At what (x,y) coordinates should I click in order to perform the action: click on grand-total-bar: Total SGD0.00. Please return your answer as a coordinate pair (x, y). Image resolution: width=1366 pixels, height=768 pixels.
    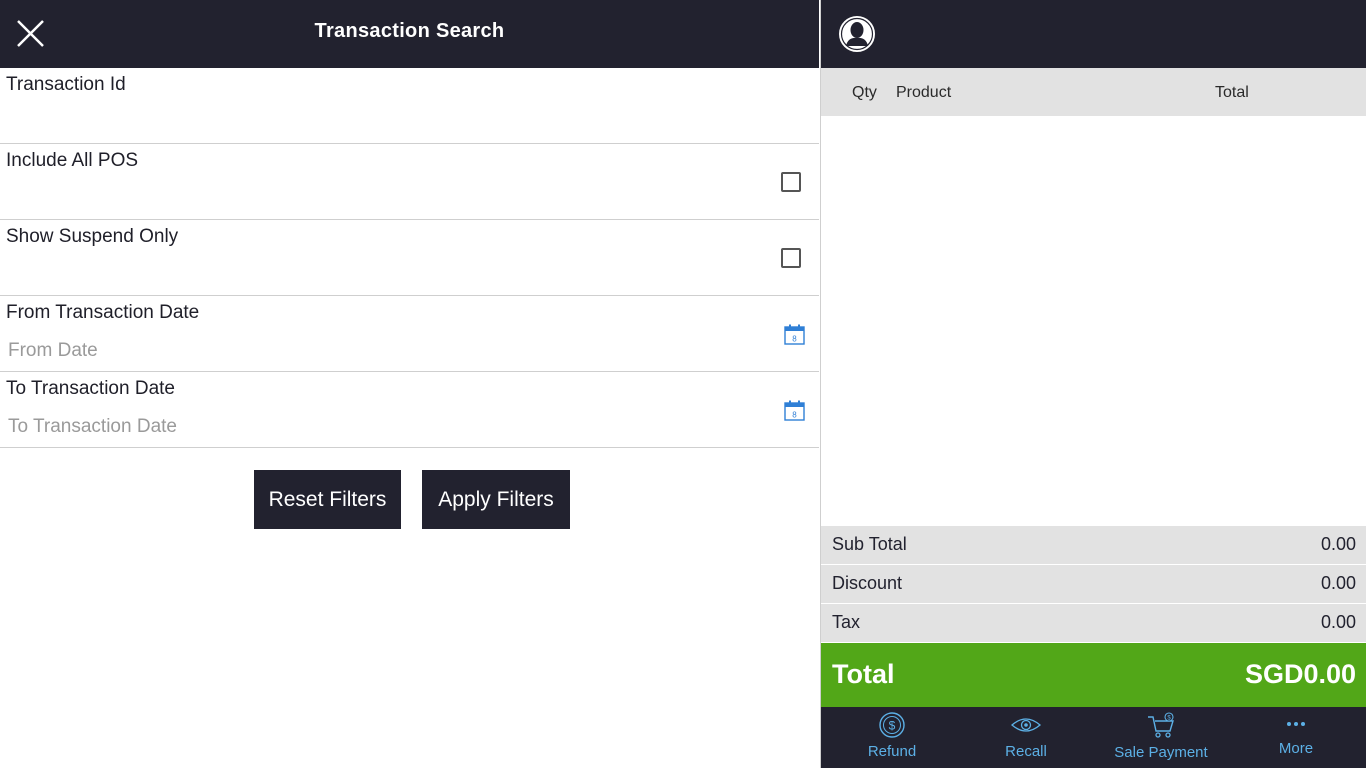
    Looking at the image, I should click on (1093, 675).